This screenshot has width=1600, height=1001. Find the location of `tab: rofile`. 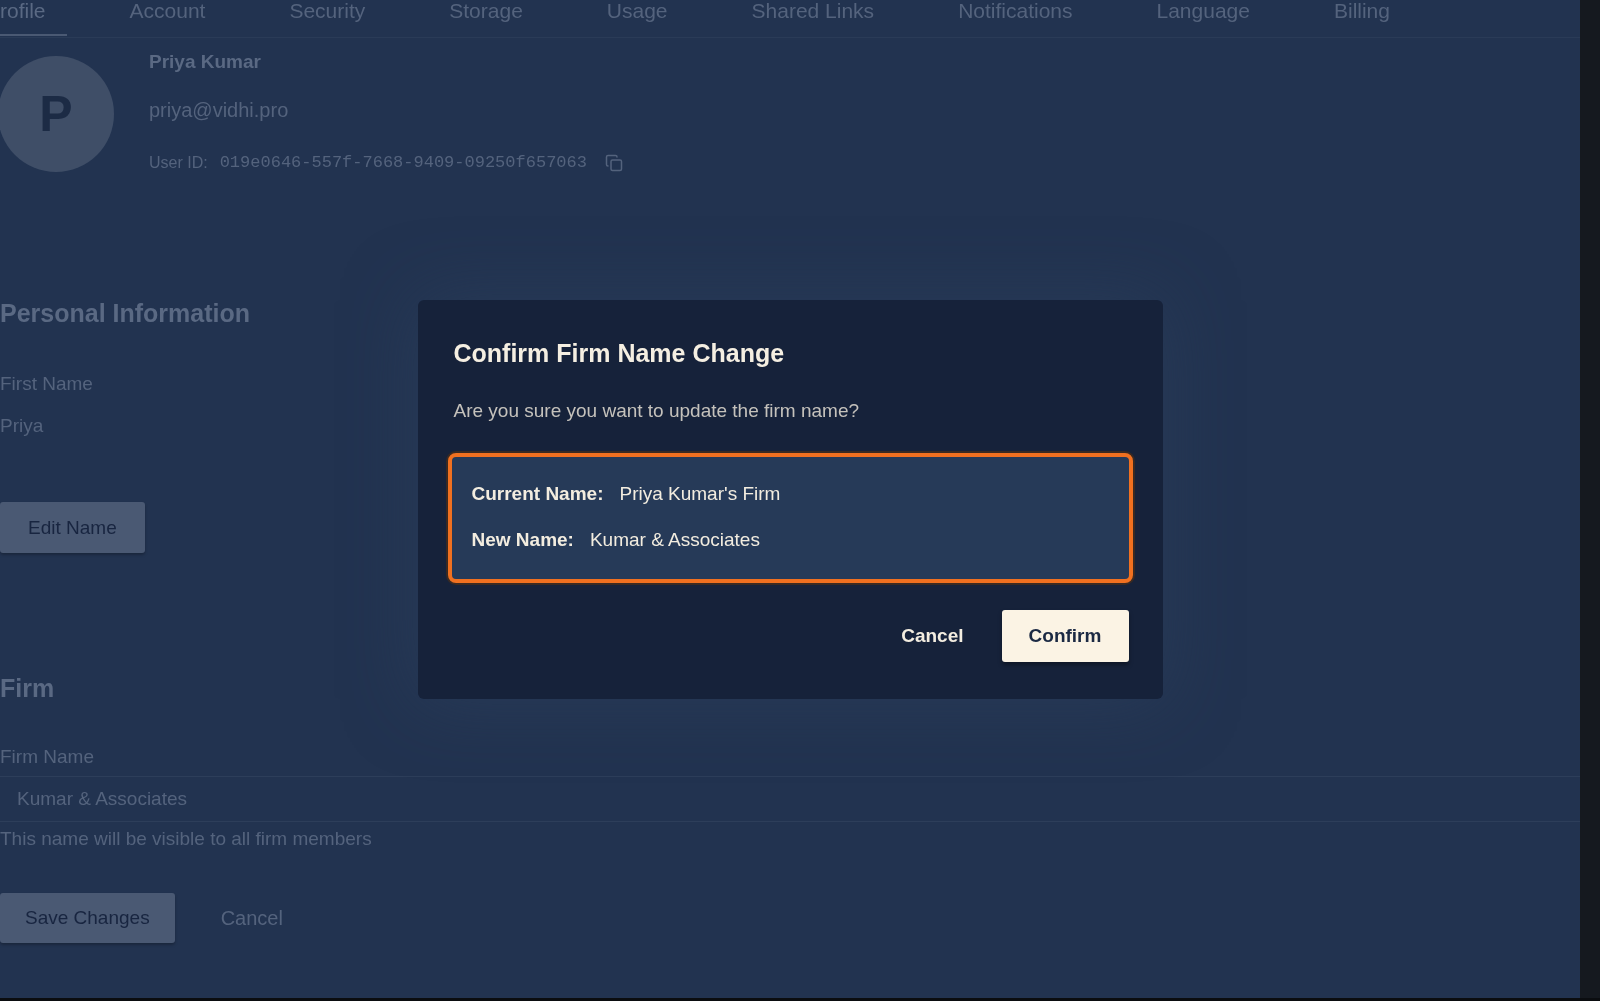

tab: rofile is located at coordinates (33, 18).